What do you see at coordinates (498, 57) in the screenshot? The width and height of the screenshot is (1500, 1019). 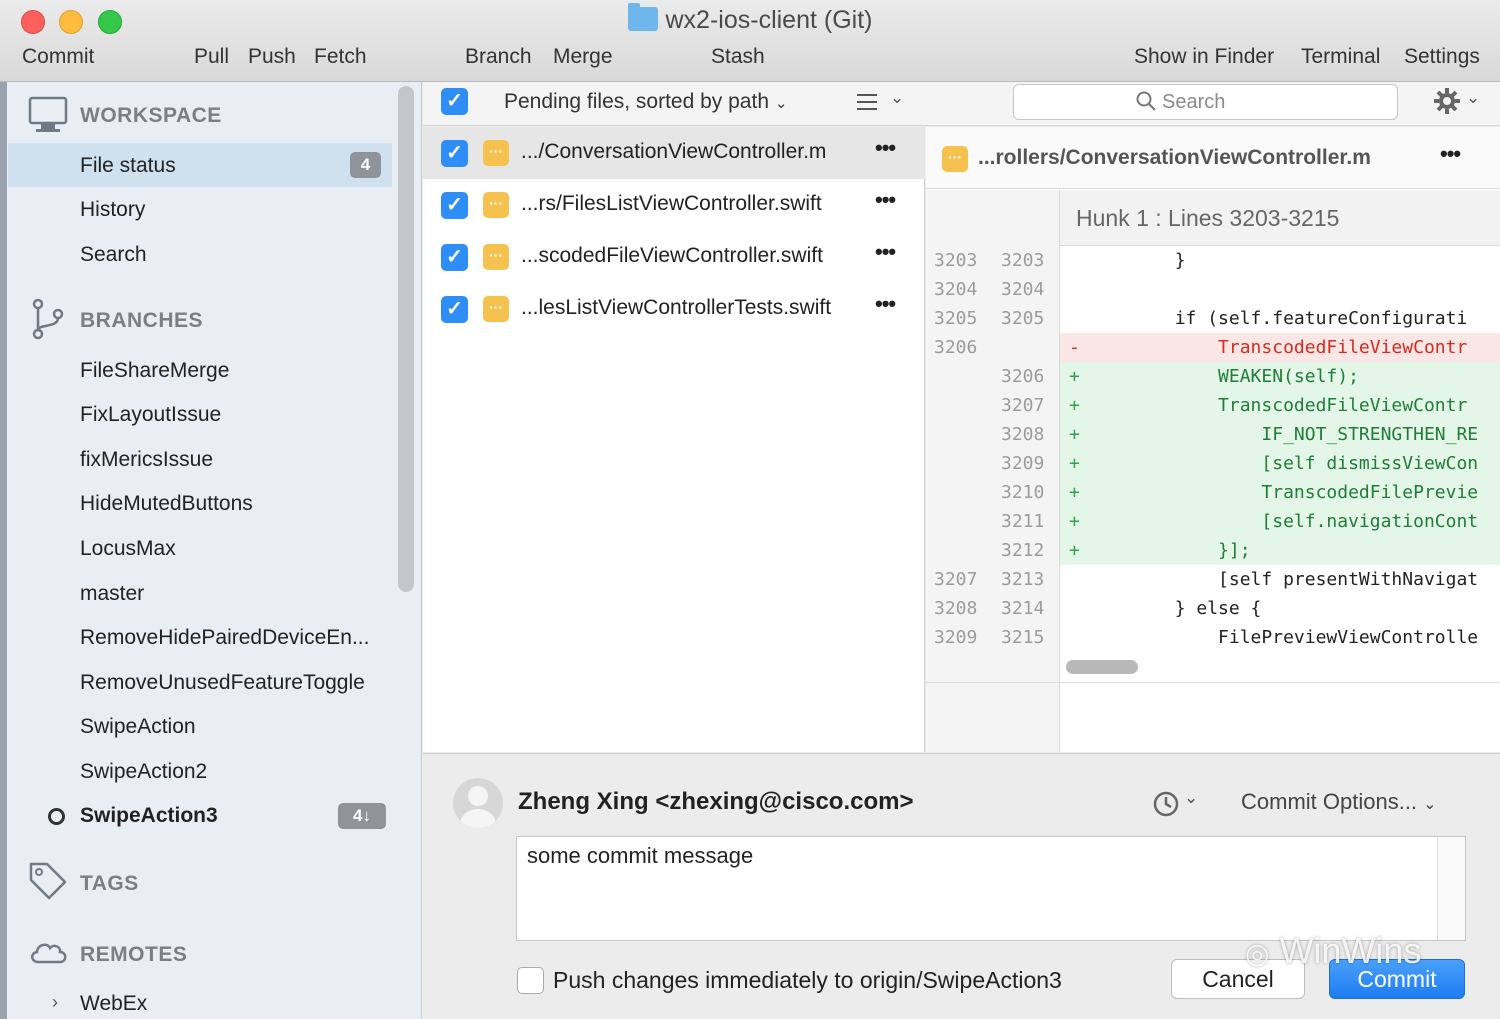 I see `branch-toolbar-button: Branch` at bounding box center [498, 57].